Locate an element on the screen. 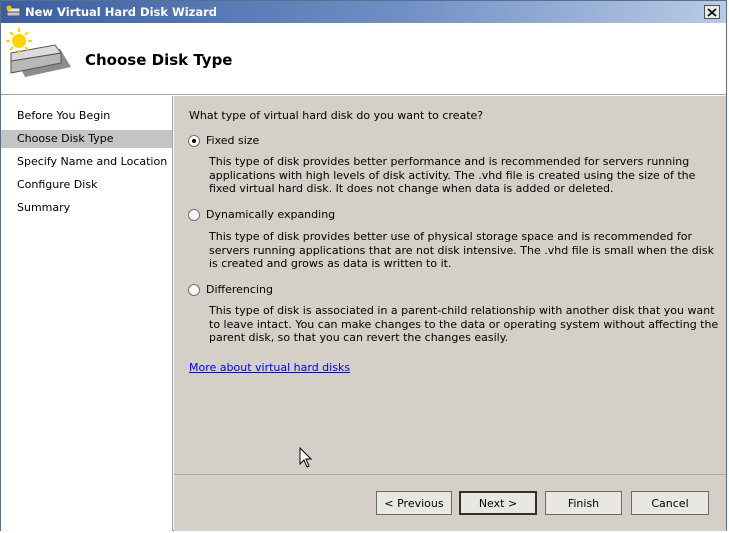 This screenshot has width=729, height=533. button-bar: < Previous Next > Finish Cancel is located at coordinates (450, 502).